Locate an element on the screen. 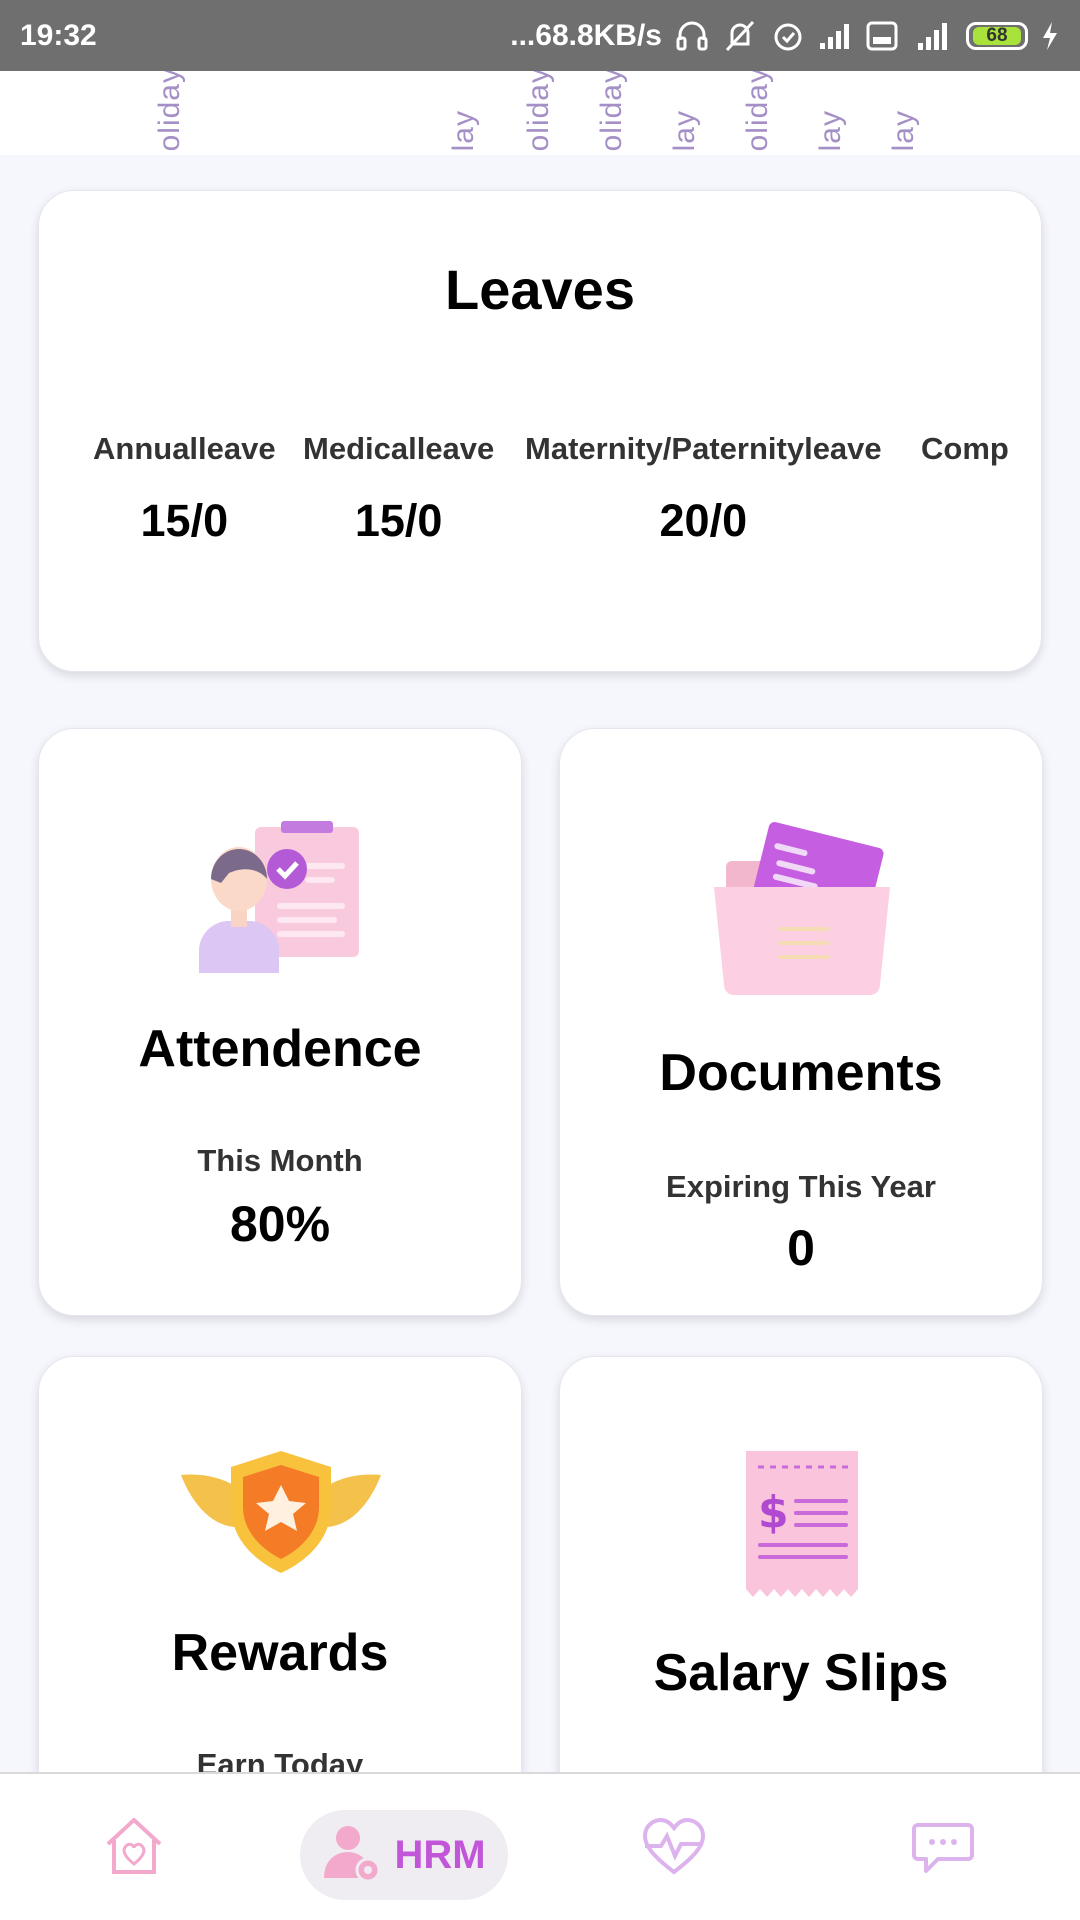  heart-pulse-icon is located at coordinates (674, 1848).